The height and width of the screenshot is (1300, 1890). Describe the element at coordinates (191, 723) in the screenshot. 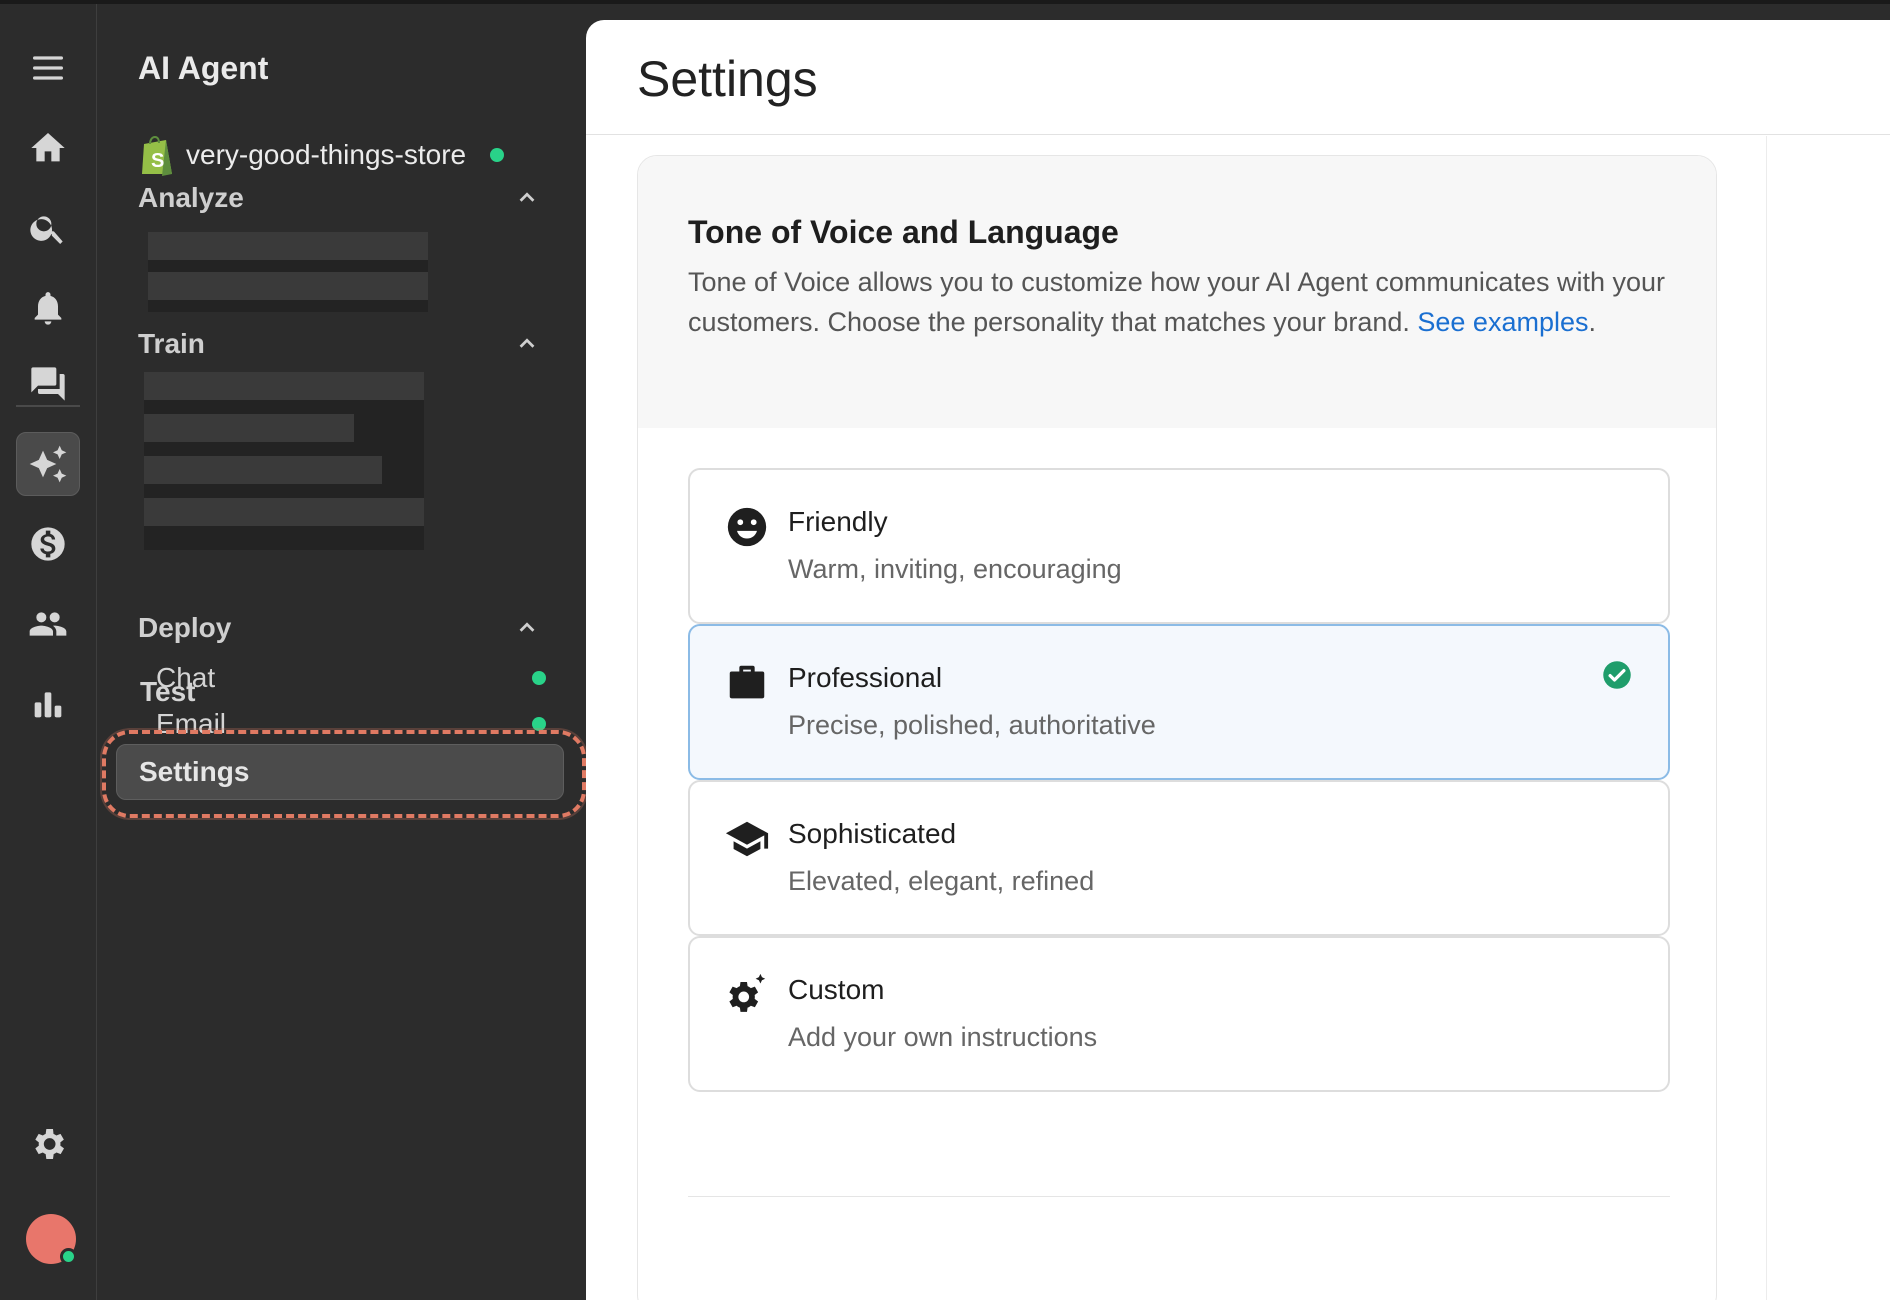

I see `sidebar-item-email-label: Email` at that location.